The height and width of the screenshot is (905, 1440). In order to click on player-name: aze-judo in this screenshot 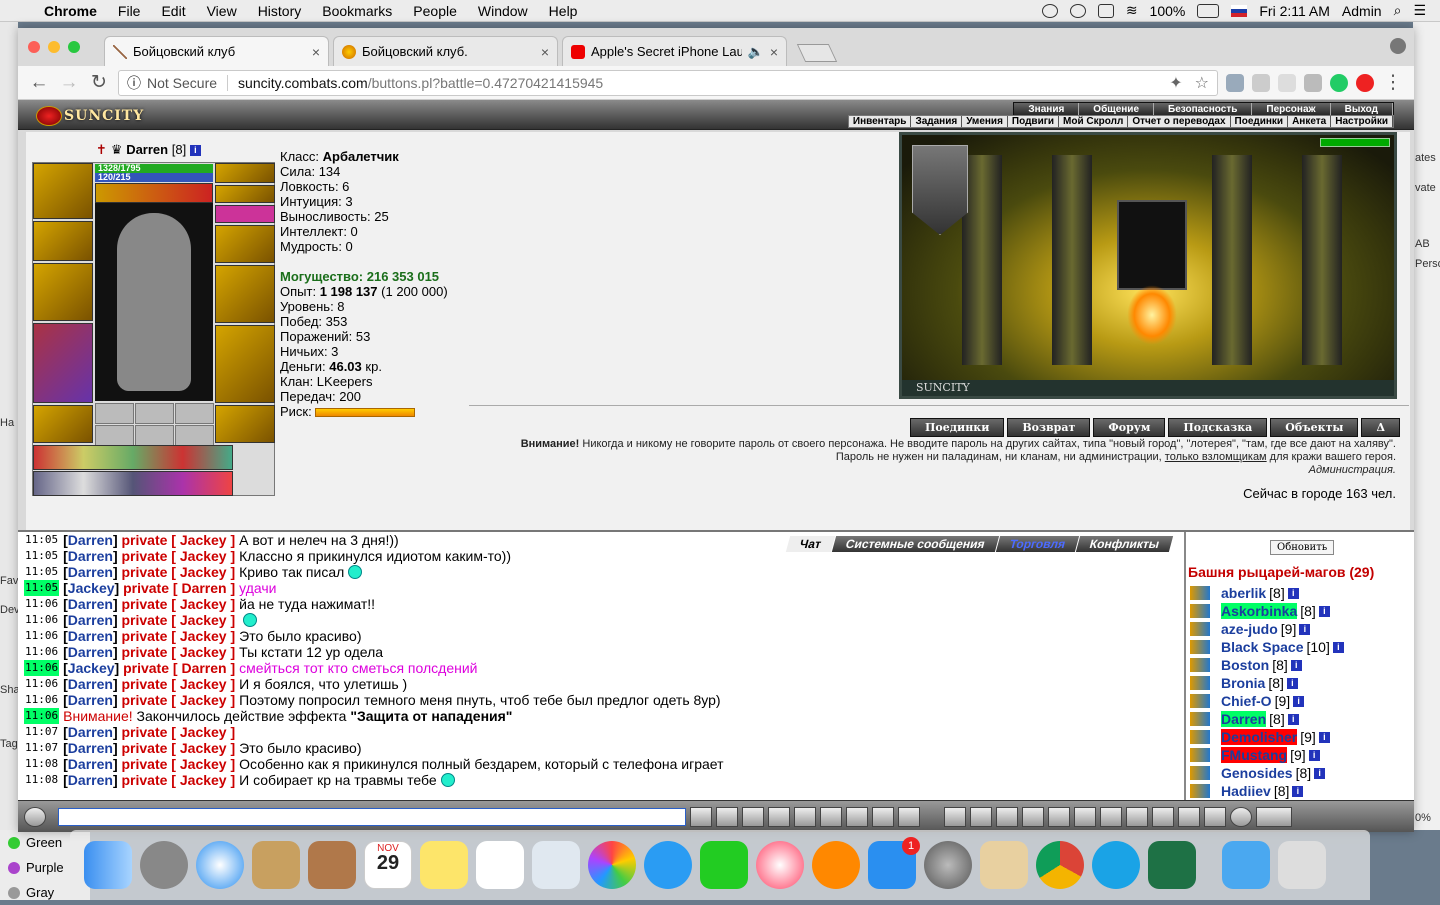, I will do `click(1249, 629)`.